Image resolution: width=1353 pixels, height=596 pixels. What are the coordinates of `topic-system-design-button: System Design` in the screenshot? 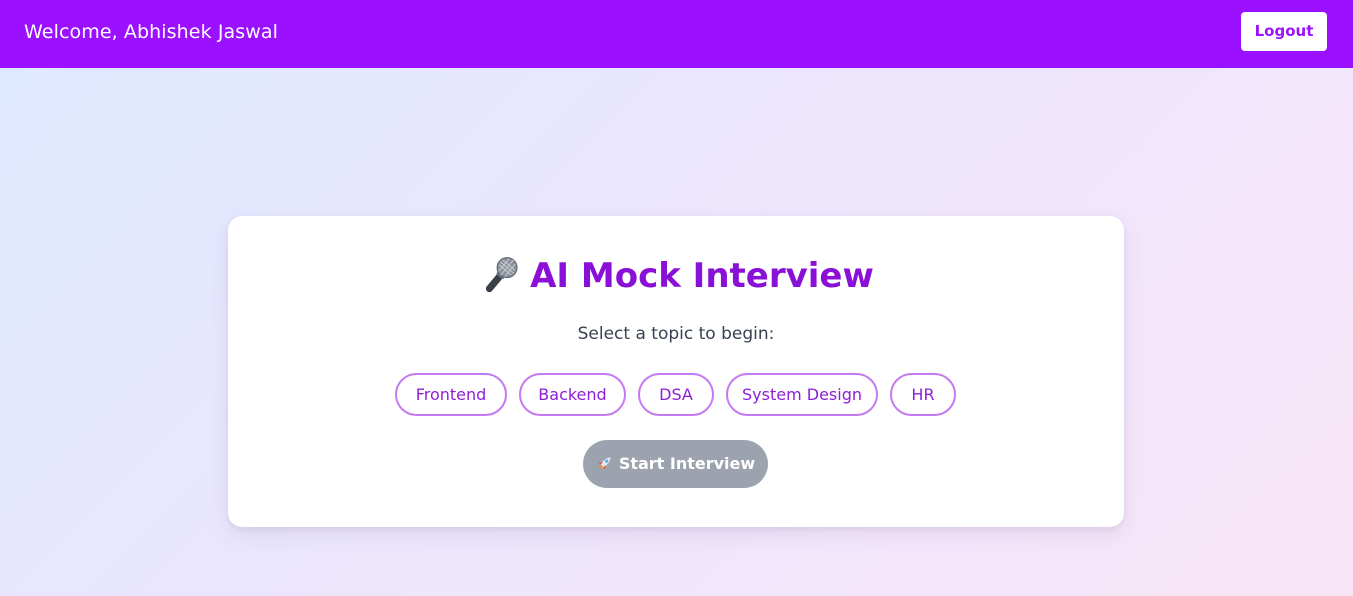 It's located at (802, 394).